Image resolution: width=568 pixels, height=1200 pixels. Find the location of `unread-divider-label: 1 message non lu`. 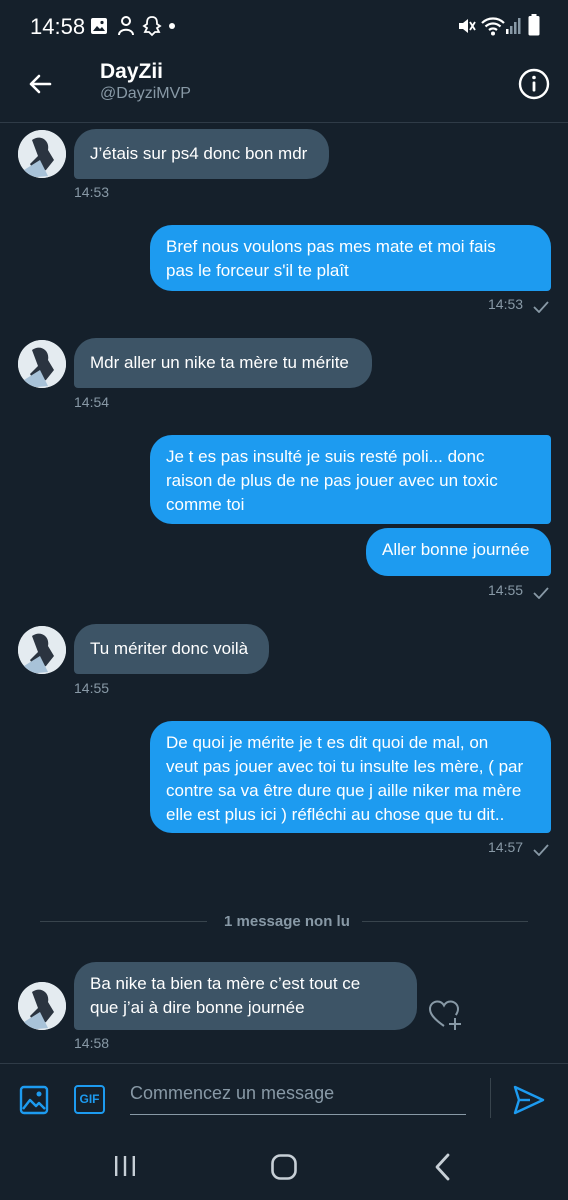

unread-divider-label: 1 message non lu is located at coordinates (287, 921).